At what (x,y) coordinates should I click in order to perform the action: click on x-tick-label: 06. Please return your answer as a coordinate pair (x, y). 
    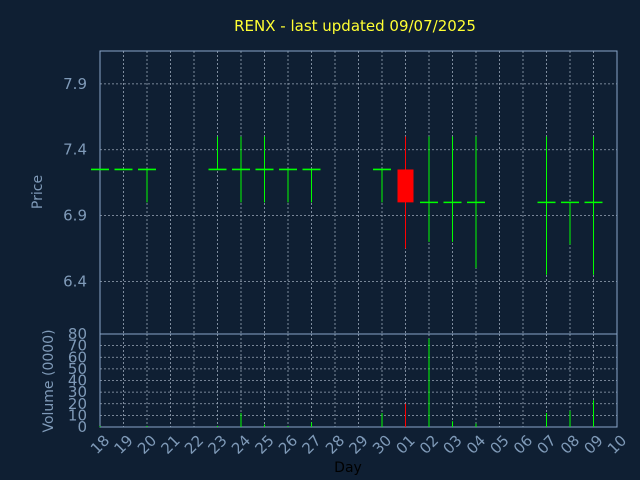
    Looking at the image, I should click on (523, 445).